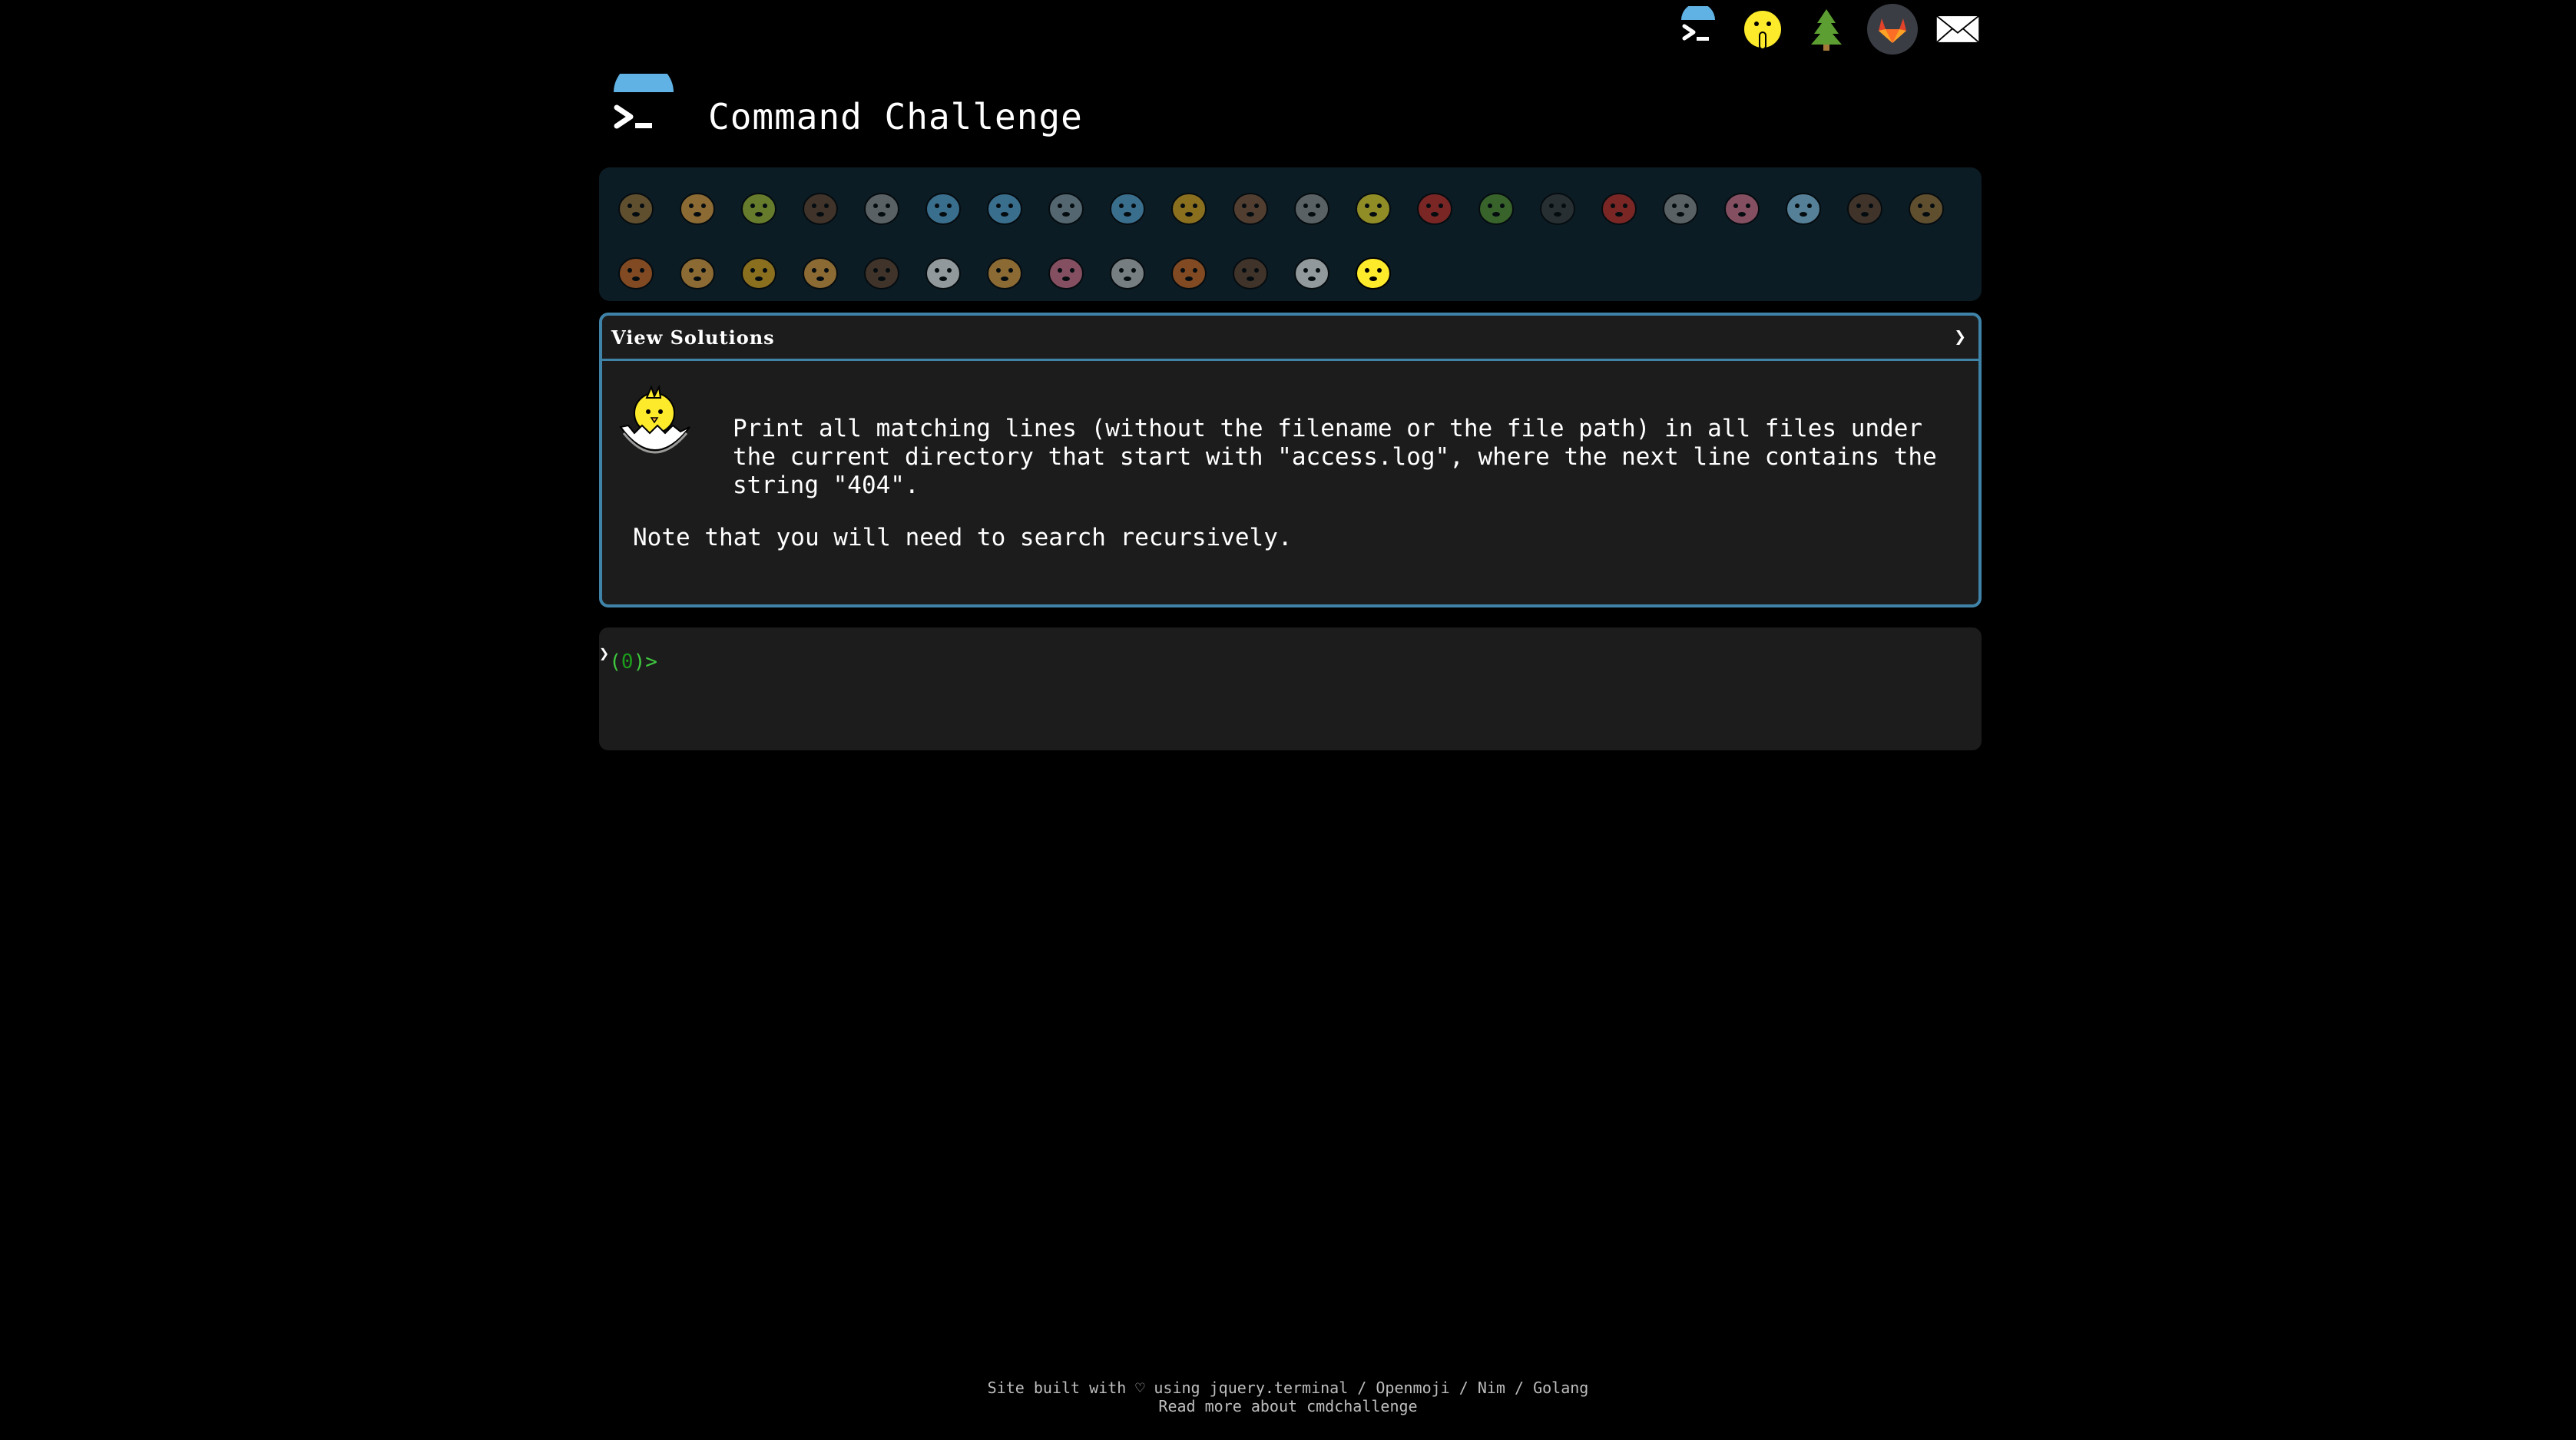 The height and width of the screenshot is (1440, 2576). I want to click on prompt-mark: ❯, so click(604, 654).